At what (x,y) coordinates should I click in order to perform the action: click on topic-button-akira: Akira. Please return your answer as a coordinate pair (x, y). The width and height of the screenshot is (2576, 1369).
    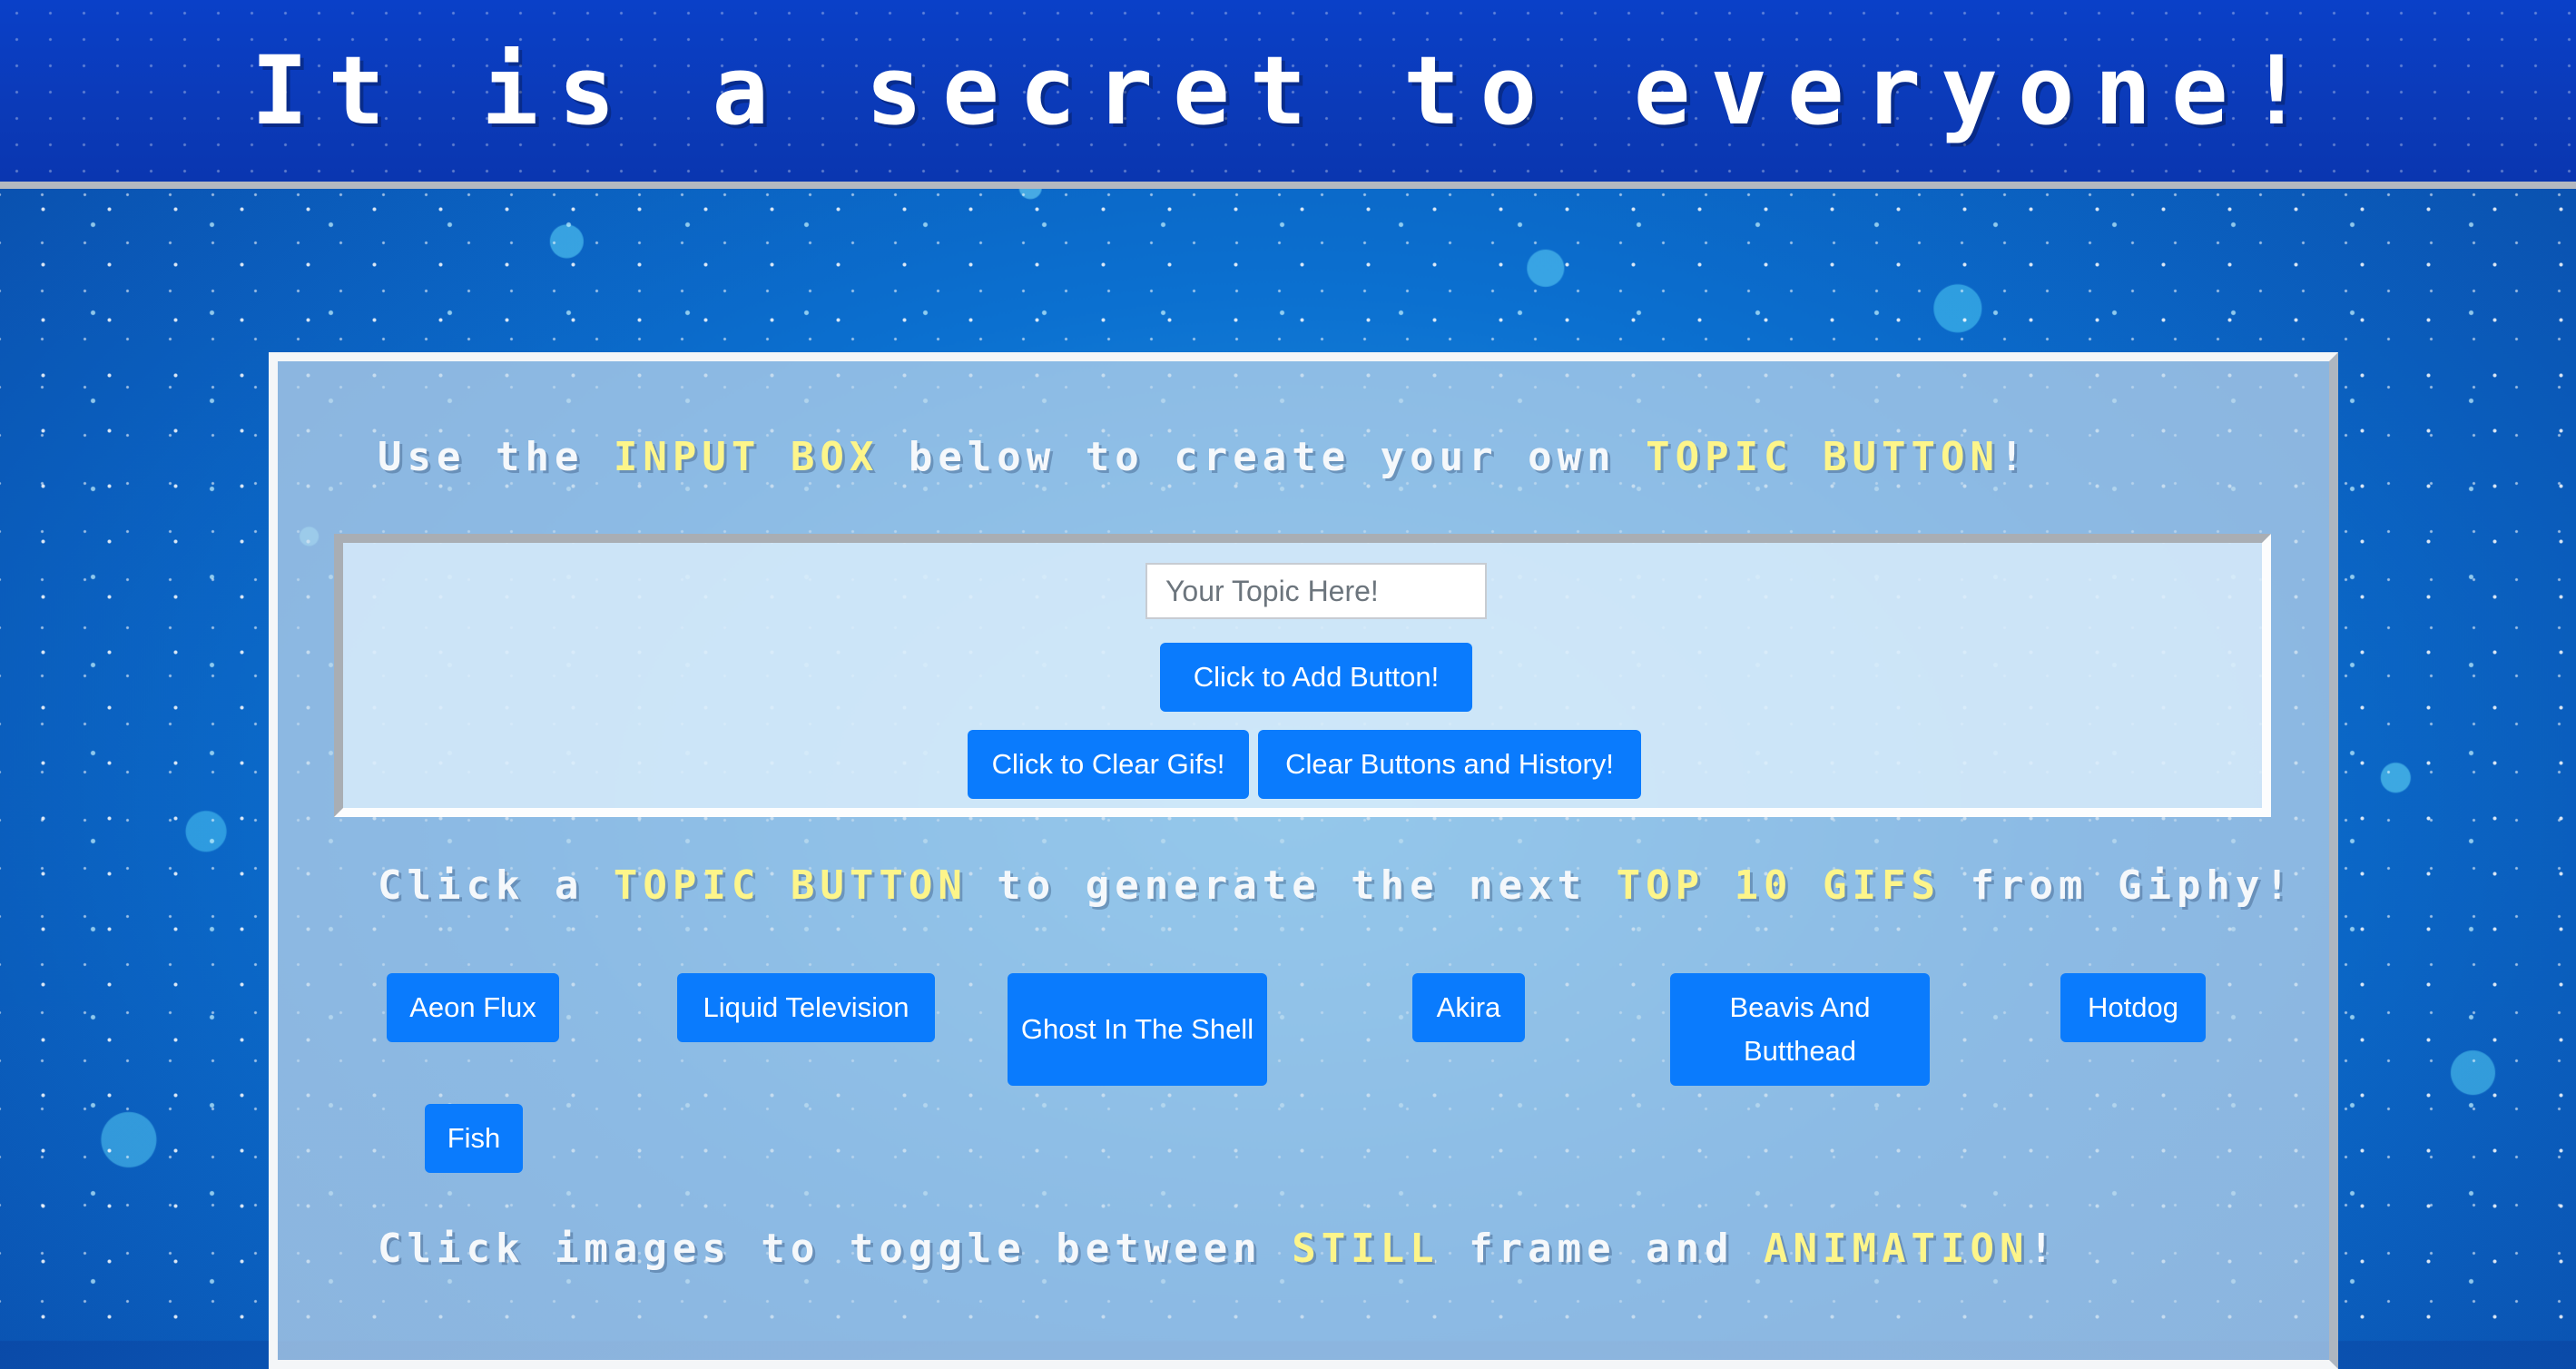
    Looking at the image, I should click on (1468, 1008).